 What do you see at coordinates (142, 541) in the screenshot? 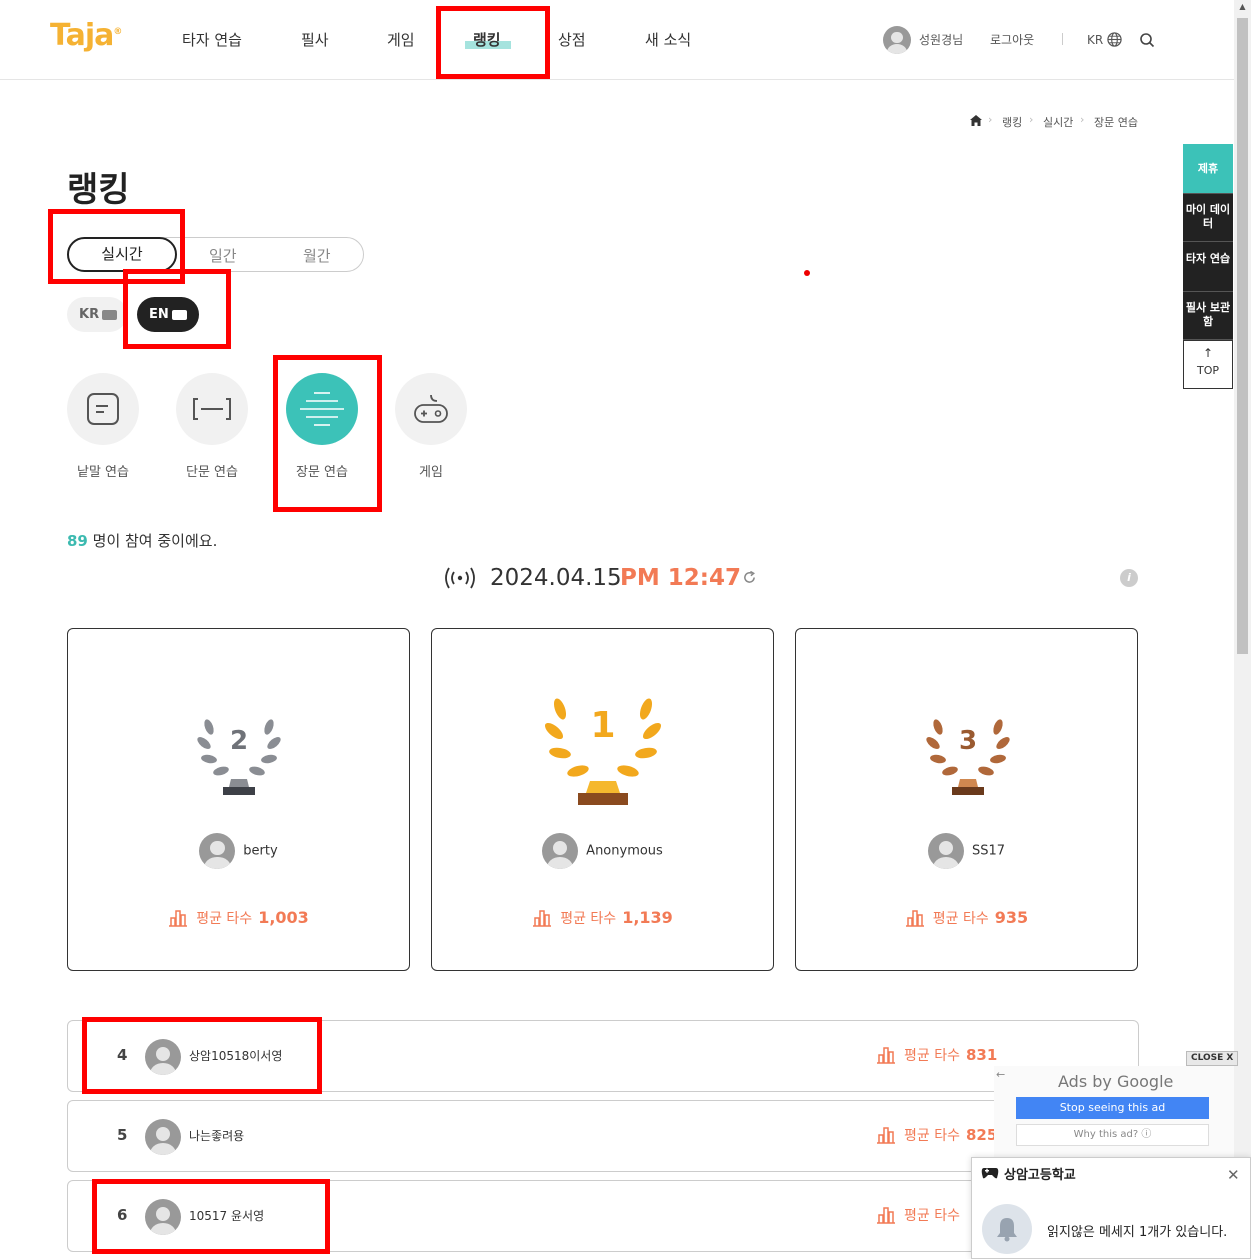
I see `participants-count: 89 명이 참여 중이에요.` at bounding box center [142, 541].